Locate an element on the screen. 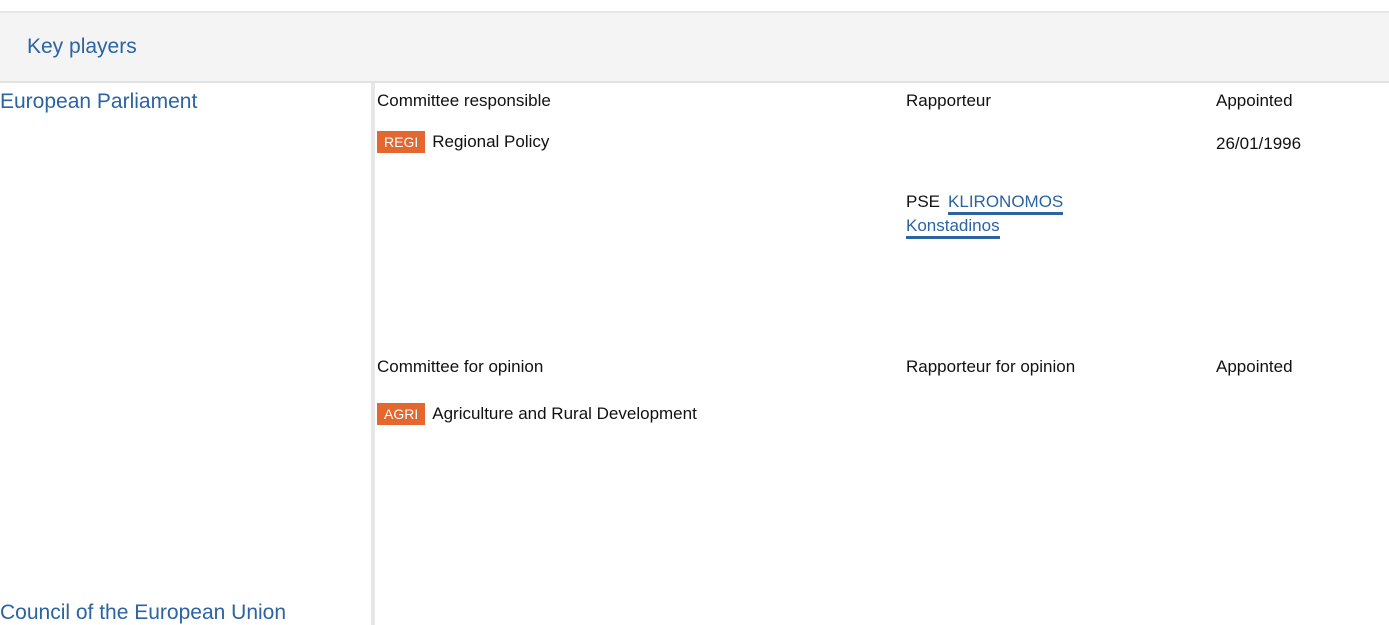  rapporteur-heading: Rapporteur is located at coordinates (949, 100).